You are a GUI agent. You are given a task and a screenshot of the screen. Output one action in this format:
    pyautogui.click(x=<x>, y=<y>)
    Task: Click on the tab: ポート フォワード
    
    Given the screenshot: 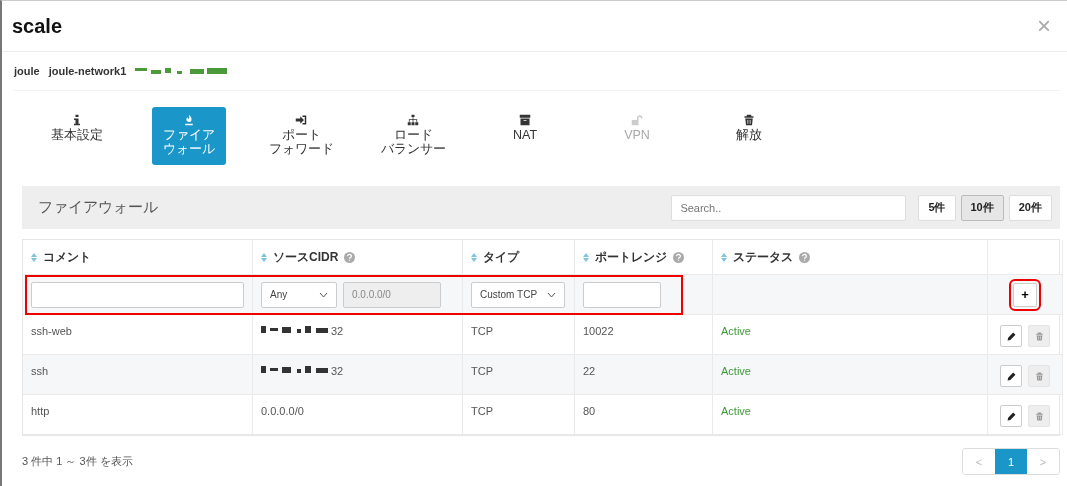 What is the action you would take?
    pyautogui.click(x=301, y=136)
    